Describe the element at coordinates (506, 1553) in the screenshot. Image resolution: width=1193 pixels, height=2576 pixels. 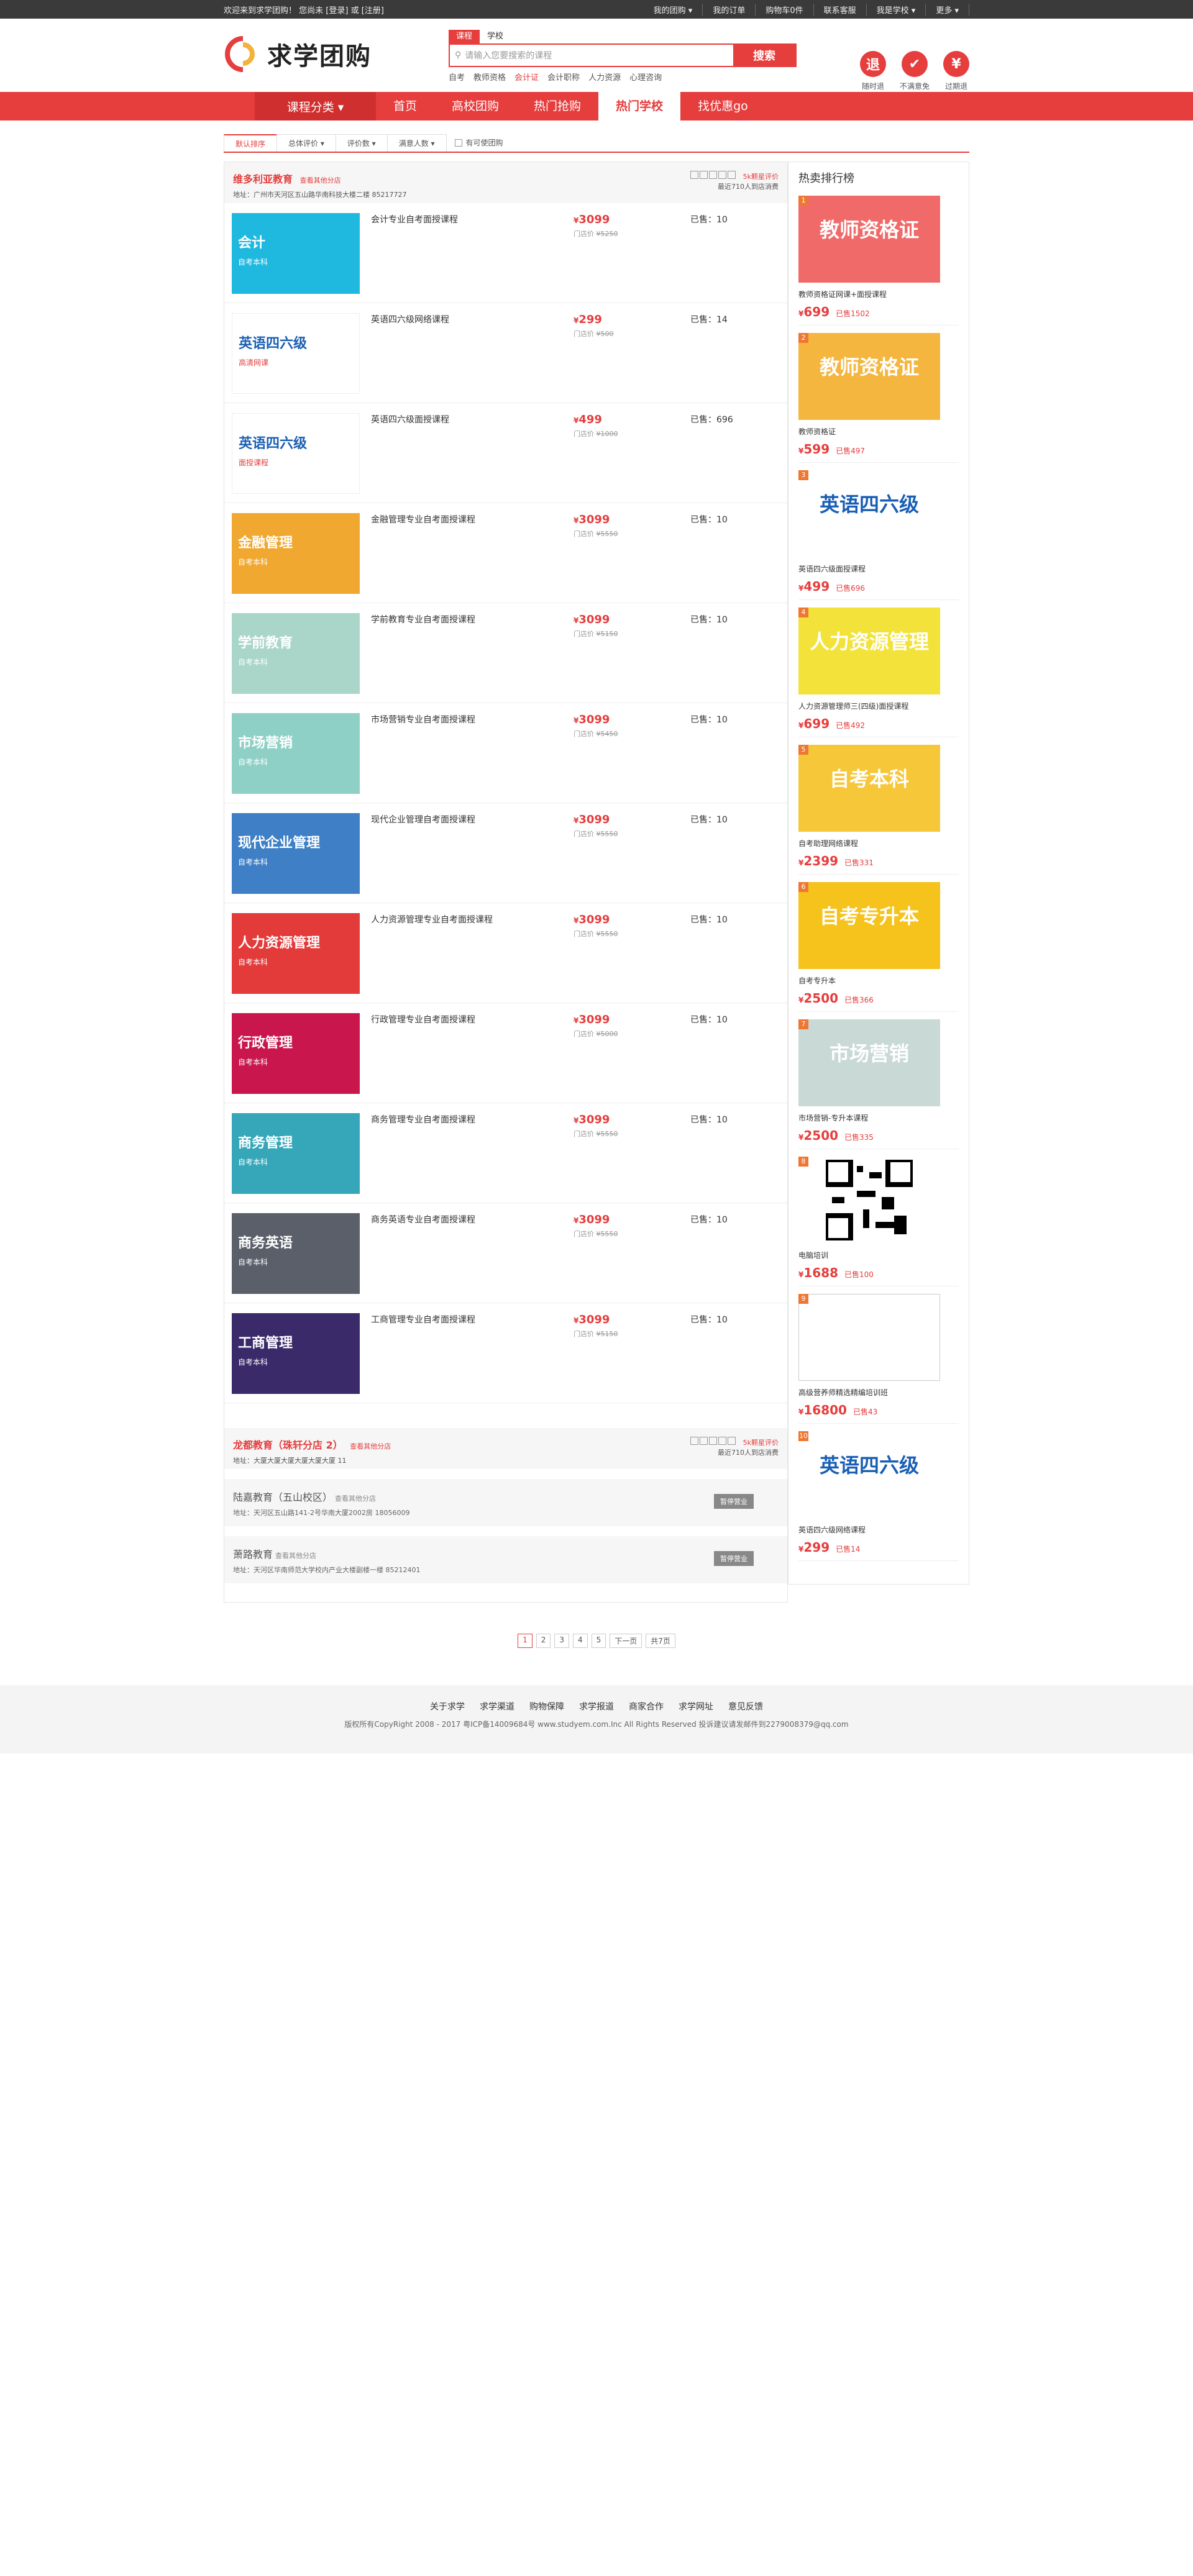
I see `store-name: 萧路教育 查看其他分店` at that location.